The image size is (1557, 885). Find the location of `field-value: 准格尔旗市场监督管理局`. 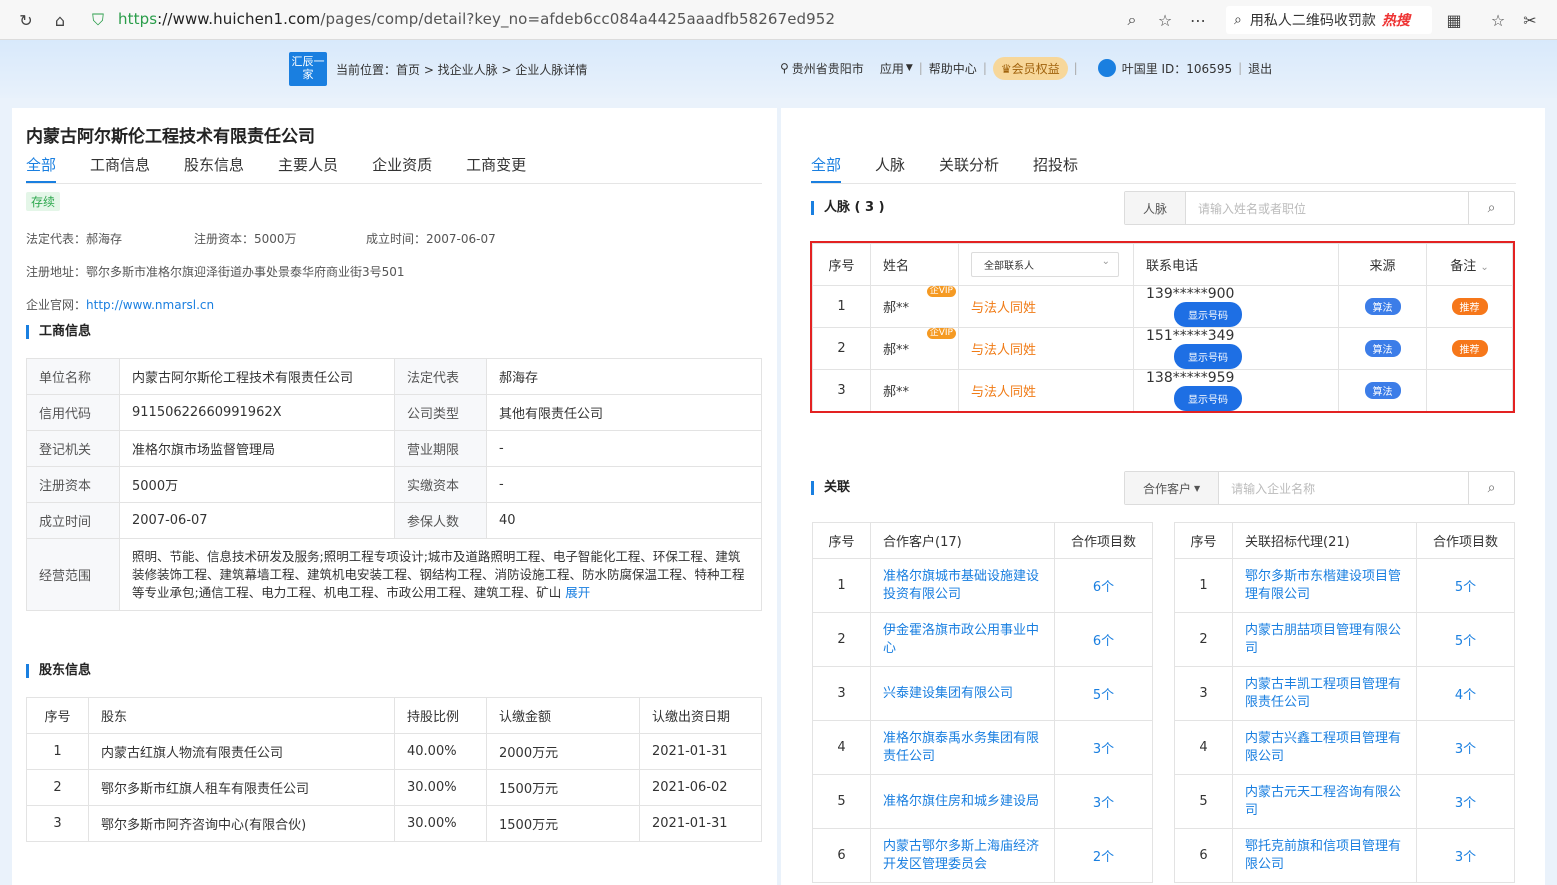

field-value: 准格尔旗市场监督管理局 is located at coordinates (257, 448).